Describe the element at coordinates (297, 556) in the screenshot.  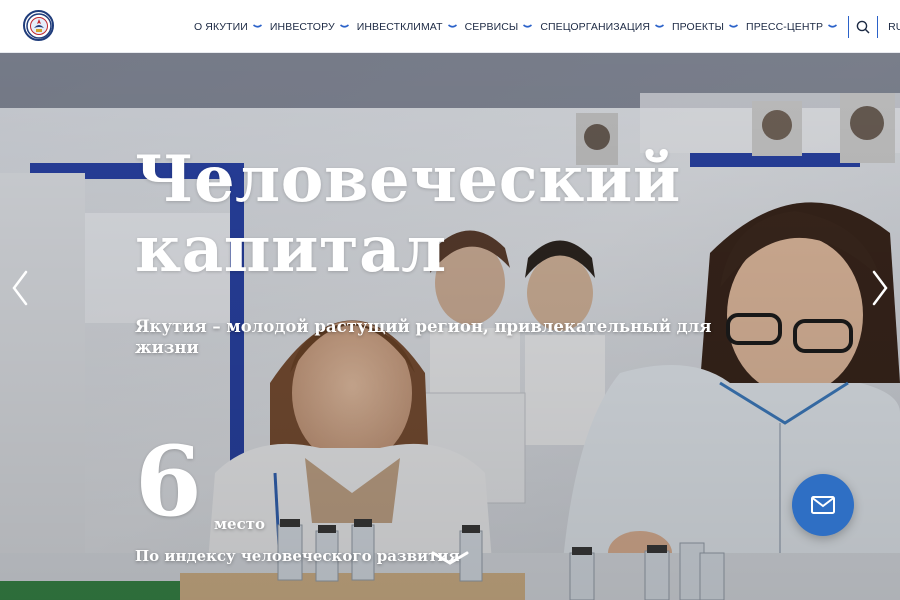
I see `stat-description: По индексу человеческого развития` at that location.